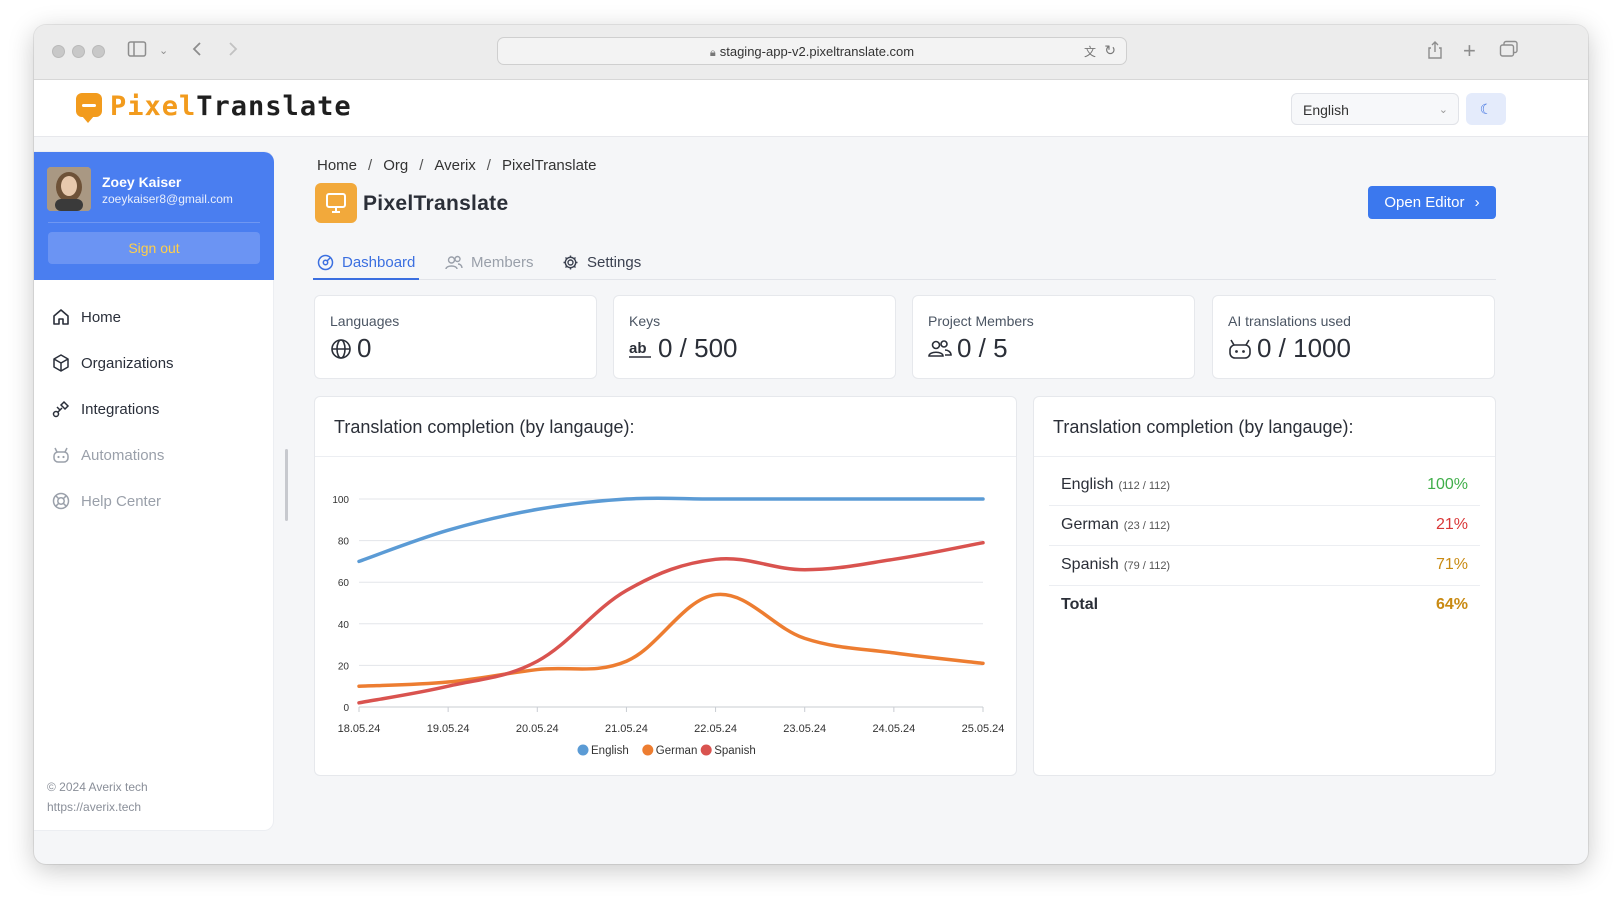 The image size is (1622, 906). What do you see at coordinates (379, 262) in the screenshot?
I see `tab-label: Dashboard` at bounding box center [379, 262].